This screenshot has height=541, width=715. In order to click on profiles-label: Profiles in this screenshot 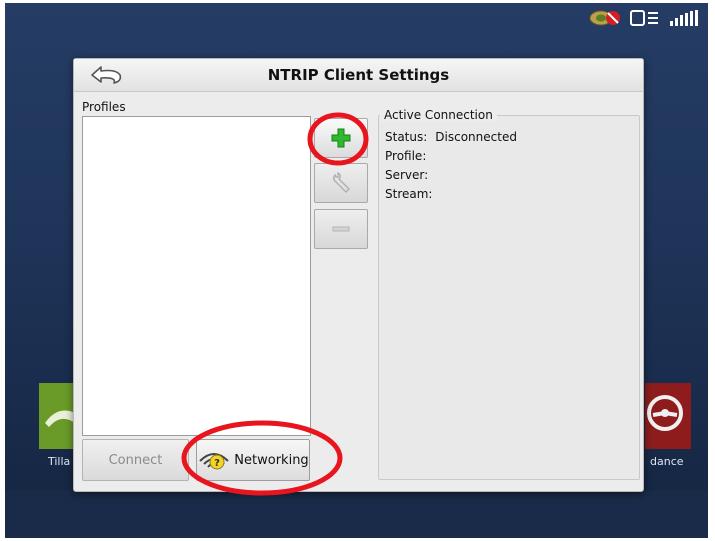, I will do `click(104, 107)`.